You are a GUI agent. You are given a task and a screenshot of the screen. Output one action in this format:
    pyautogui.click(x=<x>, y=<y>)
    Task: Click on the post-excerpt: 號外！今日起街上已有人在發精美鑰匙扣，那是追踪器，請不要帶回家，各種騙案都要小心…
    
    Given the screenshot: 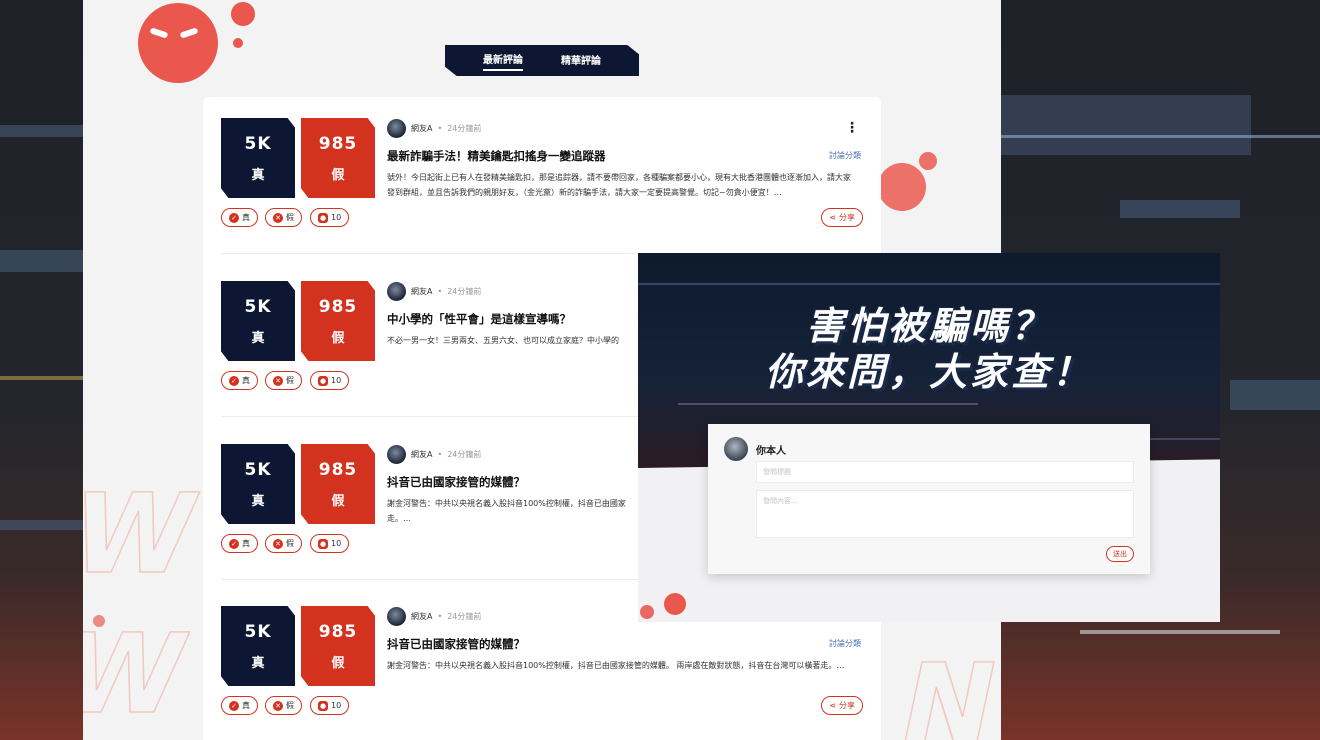 What is the action you would take?
    pyautogui.click(x=619, y=185)
    